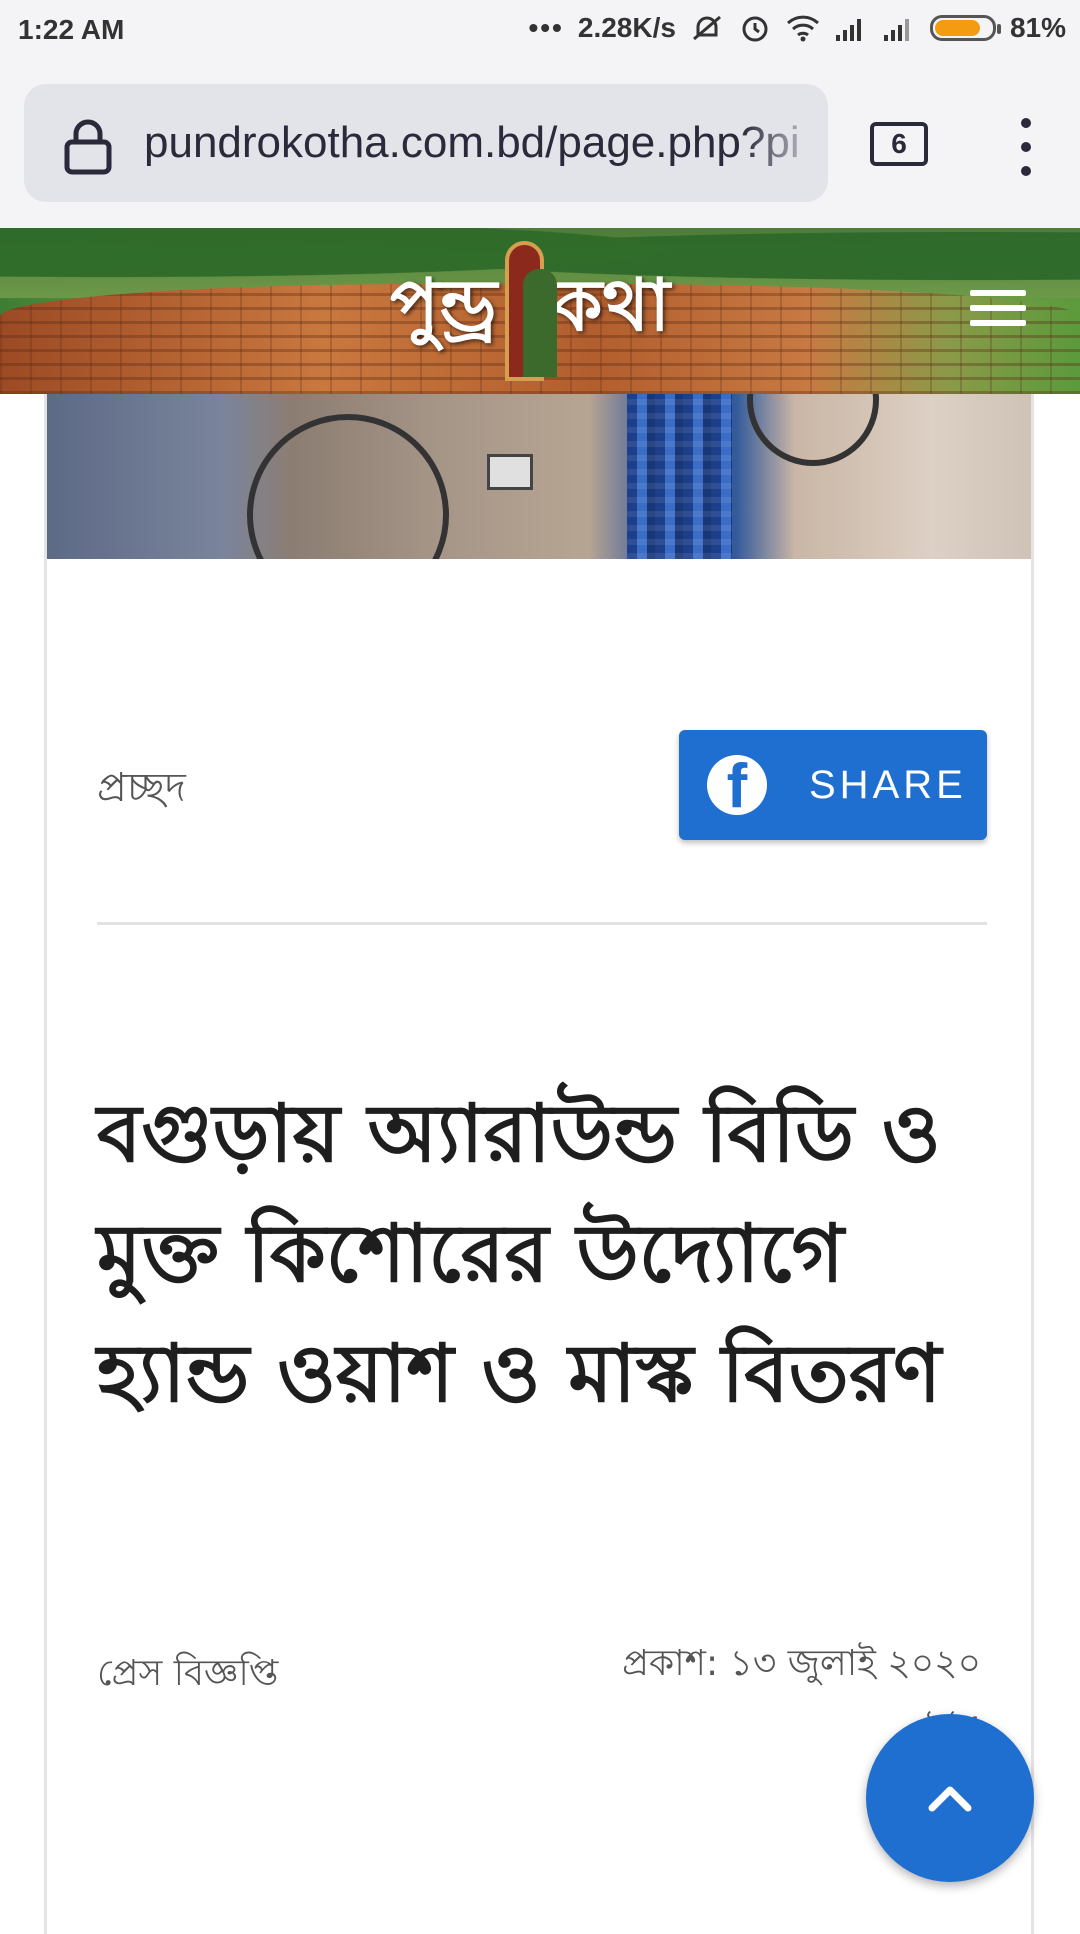 The height and width of the screenshot is (1934, 1080). I want to click on status-icons: ••• 2.28K/s 81%, so click(797, 28).